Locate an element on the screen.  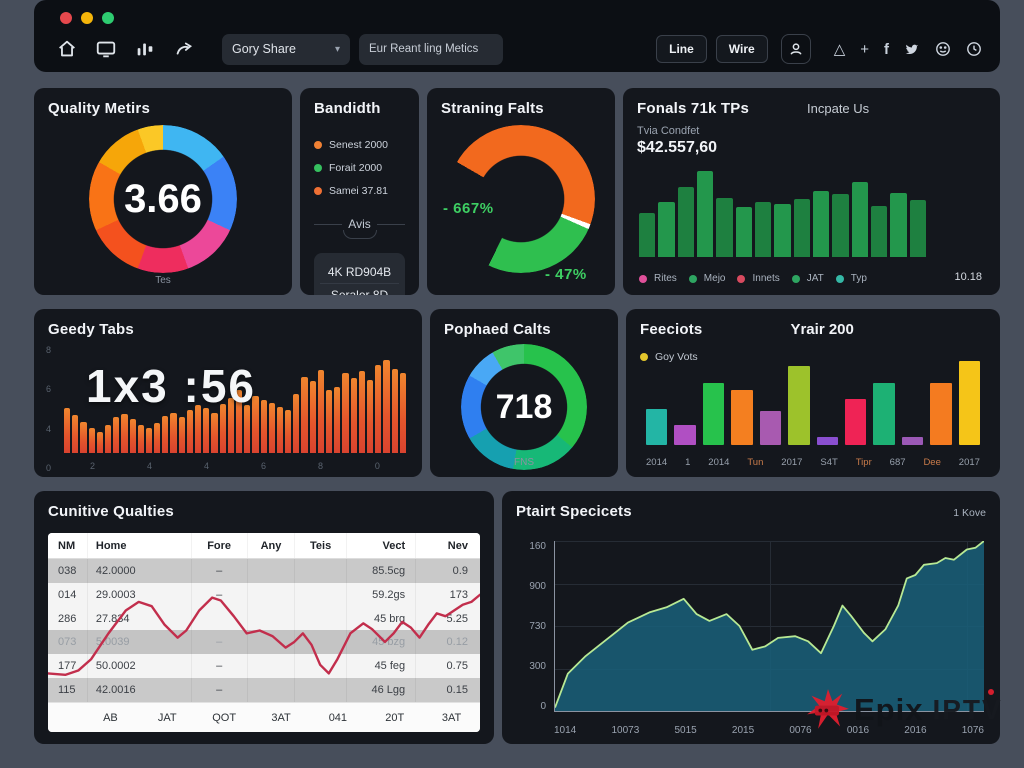
axis-tick-label: 4 is located at coordinates (149, 466).